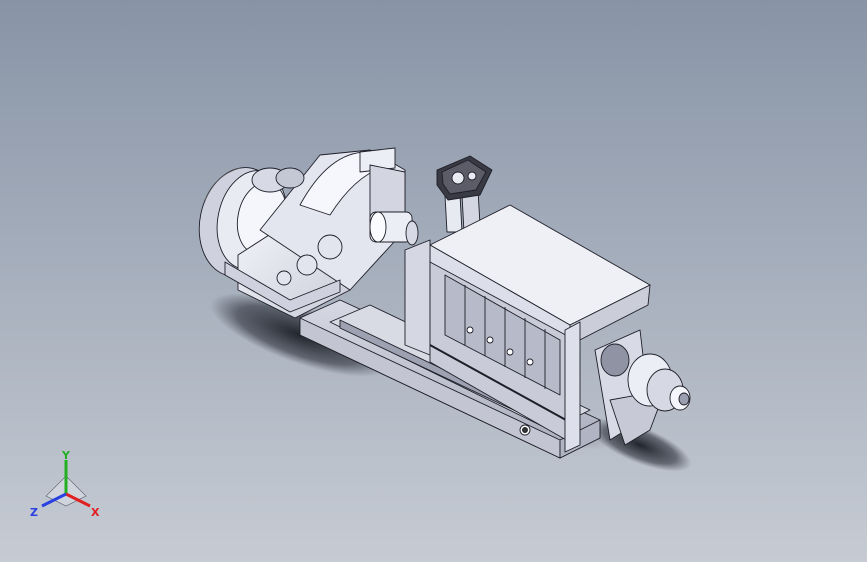 Image resolution: width=867 pixels, height=562 pixels. Describe the element at coordinates (66, 455) in the screenshot. I see `y-axis-label: Y` at that location.